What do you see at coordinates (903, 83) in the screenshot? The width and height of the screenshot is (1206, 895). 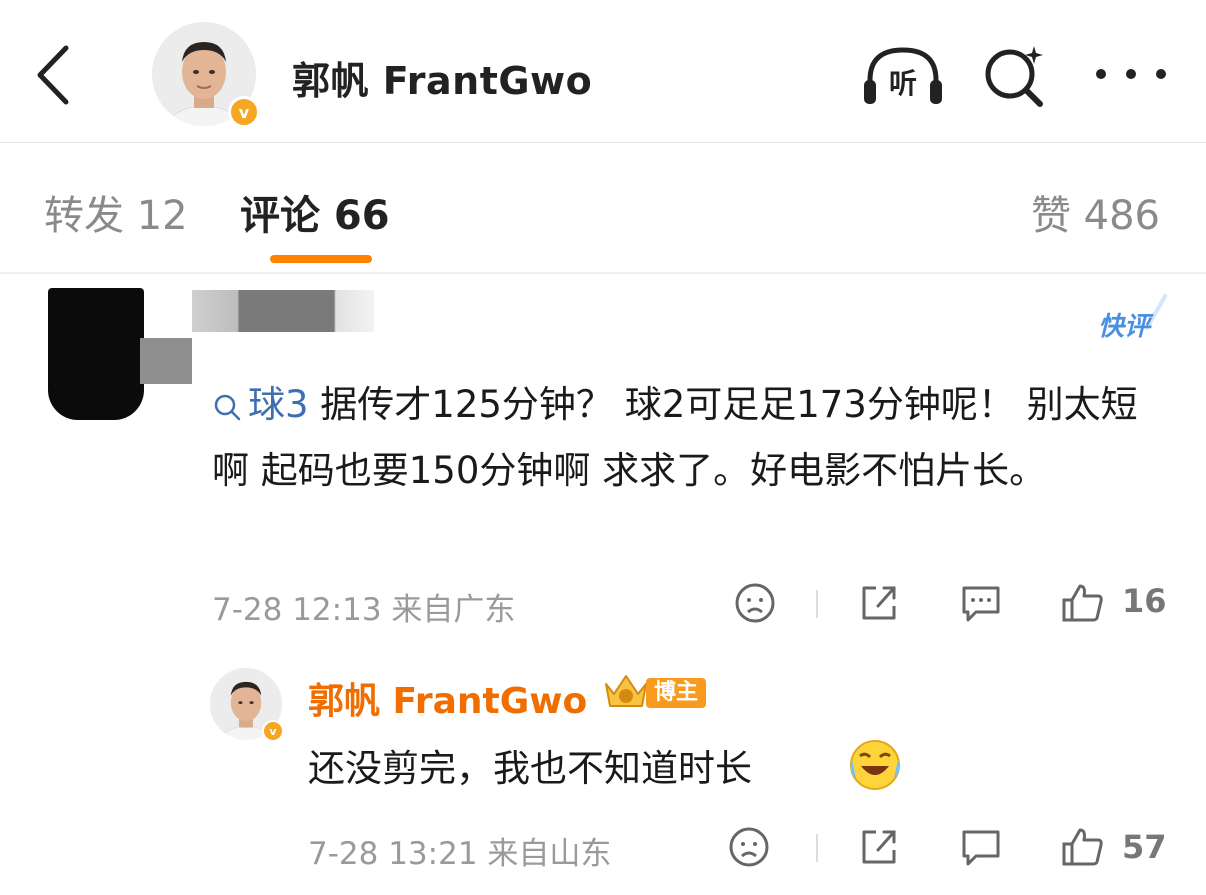 I see `svg-text: 听` at bounding box center [903, 83].